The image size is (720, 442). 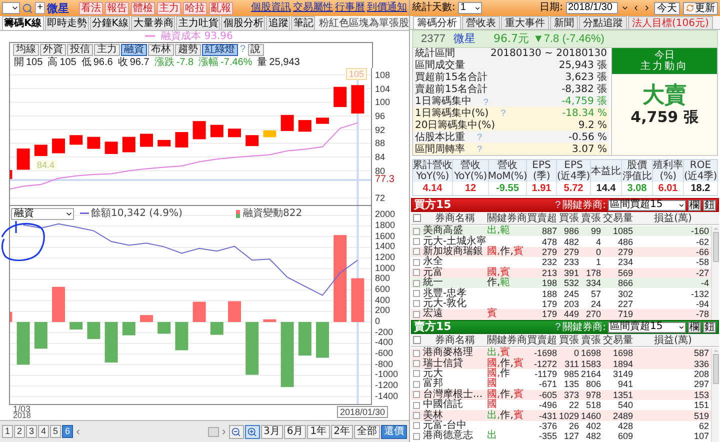 What do you see at coordinates (386, 374) in the screenshot?
I see `axis-label: -1000` at bounding box center [386, 374].